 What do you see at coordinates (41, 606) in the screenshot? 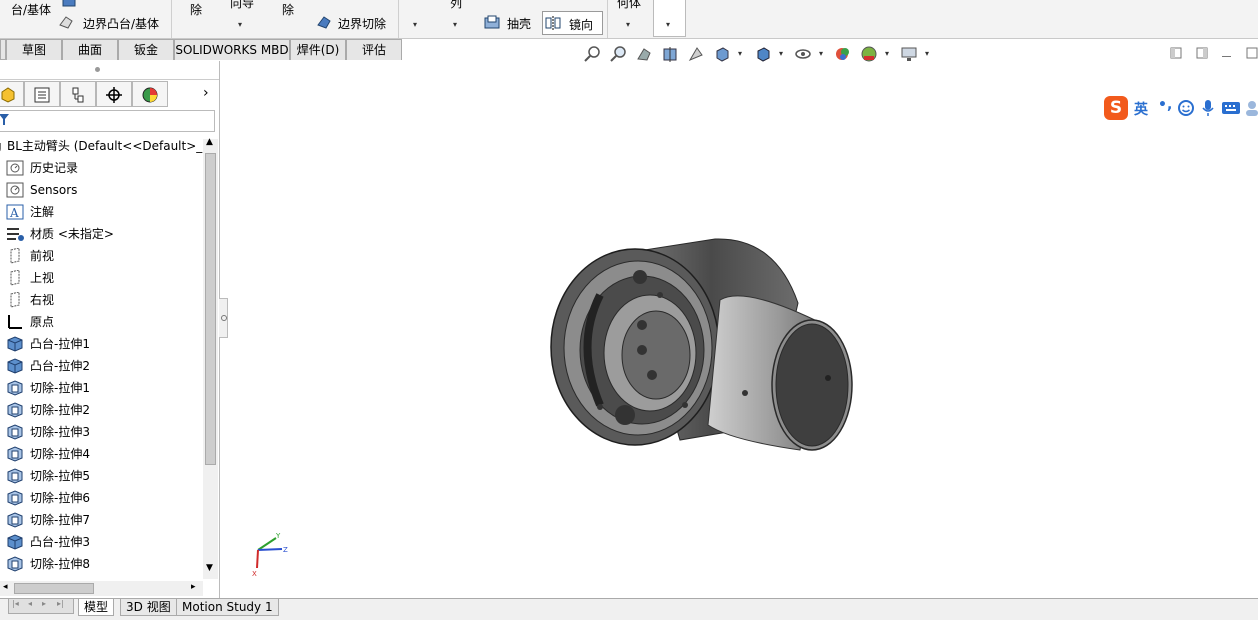
I see `tab-scroll-buttons: |◂ ◂ ▸ ▸|` at bounding box center [41, 606].